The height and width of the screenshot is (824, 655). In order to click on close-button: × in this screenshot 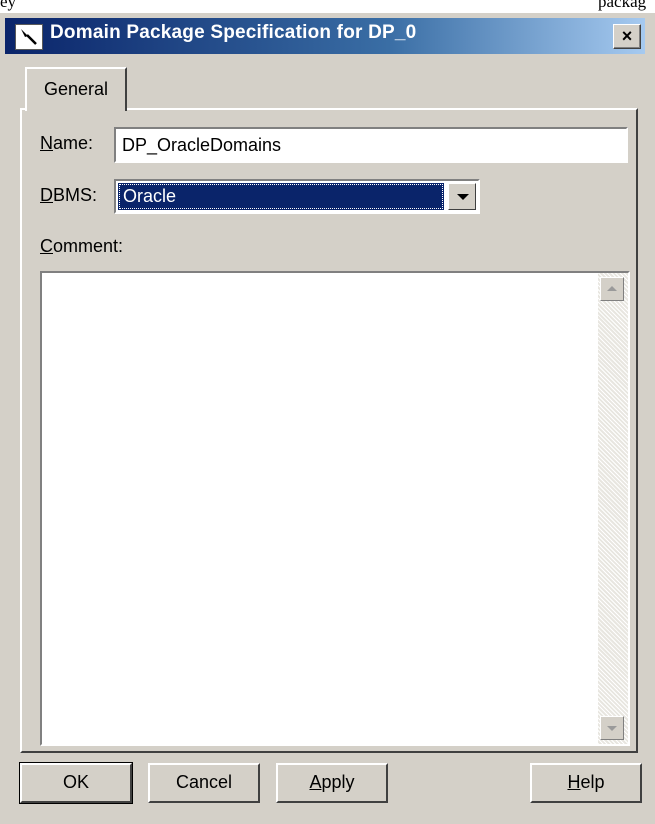, I will do `click(627, 36)`.